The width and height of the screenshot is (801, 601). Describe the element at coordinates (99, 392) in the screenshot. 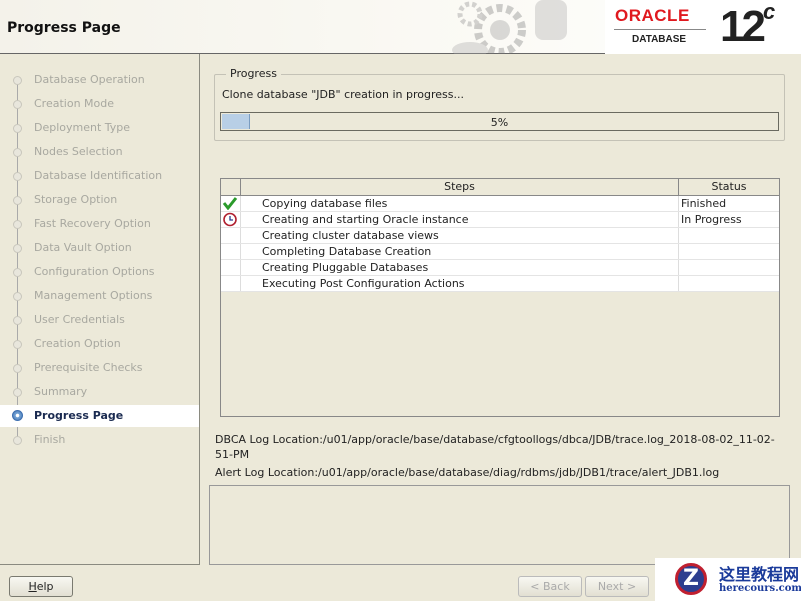

I see `sidebar-step: Summary` at that location.